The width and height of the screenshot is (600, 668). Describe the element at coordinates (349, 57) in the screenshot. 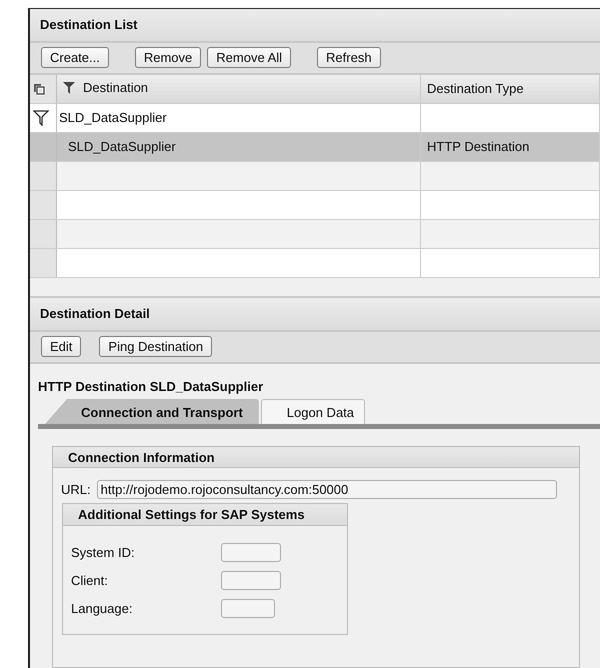

I see `toolbar-button: Refresh` at that location.